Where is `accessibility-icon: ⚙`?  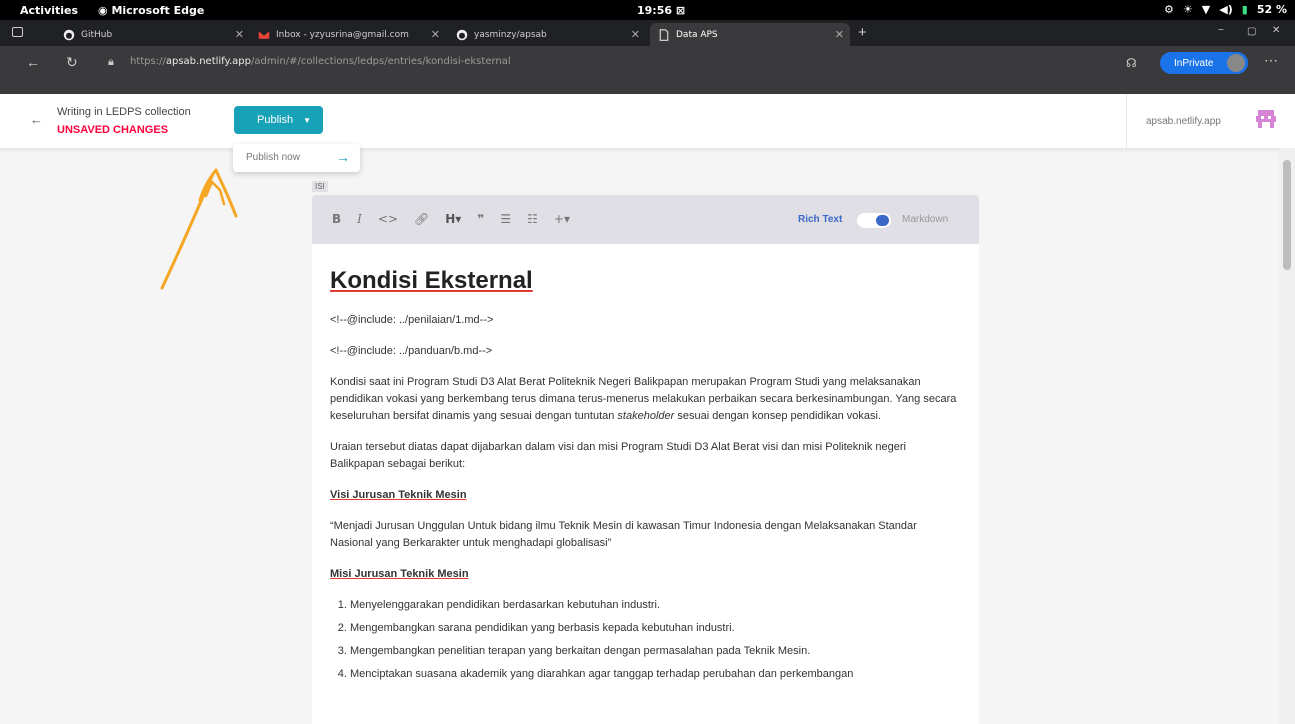 accessibility-icon: ⚙ is located at coordinates (1169, 9).